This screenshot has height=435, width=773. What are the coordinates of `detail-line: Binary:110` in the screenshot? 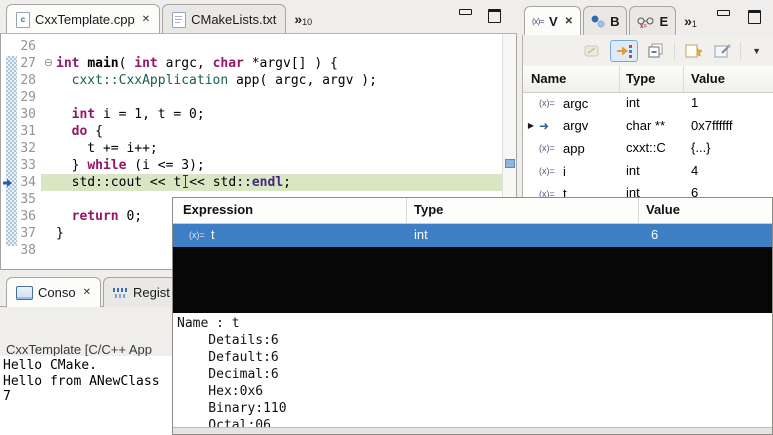 It's located at (232, 408).